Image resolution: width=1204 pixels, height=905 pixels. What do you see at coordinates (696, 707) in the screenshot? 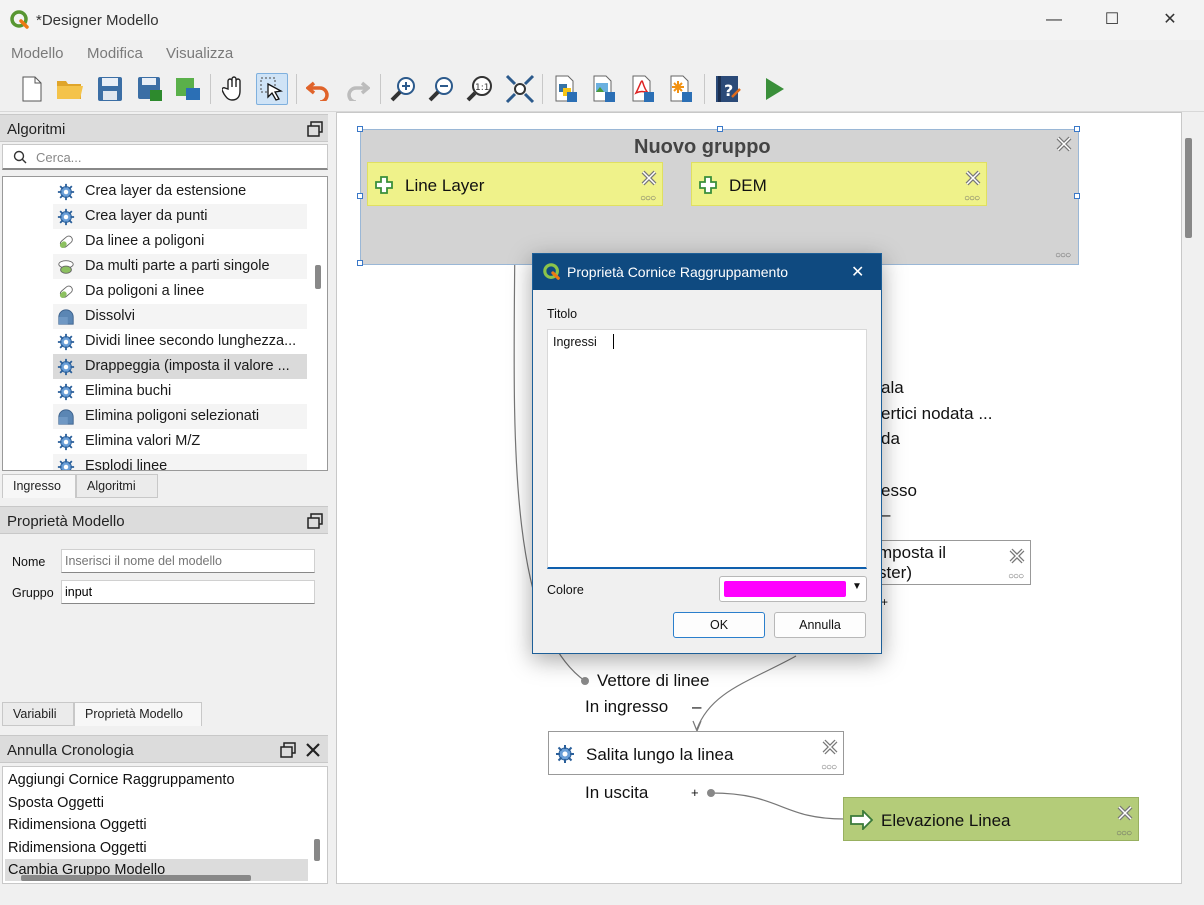
I see `inputs-collapse-toggle: –` at bounding box center [696, 707].